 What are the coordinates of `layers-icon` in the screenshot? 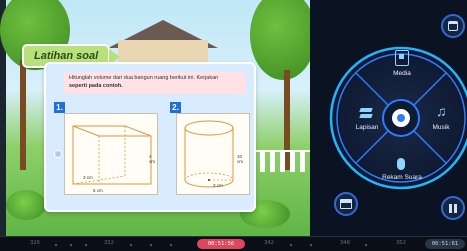 It's located at (366, 113).